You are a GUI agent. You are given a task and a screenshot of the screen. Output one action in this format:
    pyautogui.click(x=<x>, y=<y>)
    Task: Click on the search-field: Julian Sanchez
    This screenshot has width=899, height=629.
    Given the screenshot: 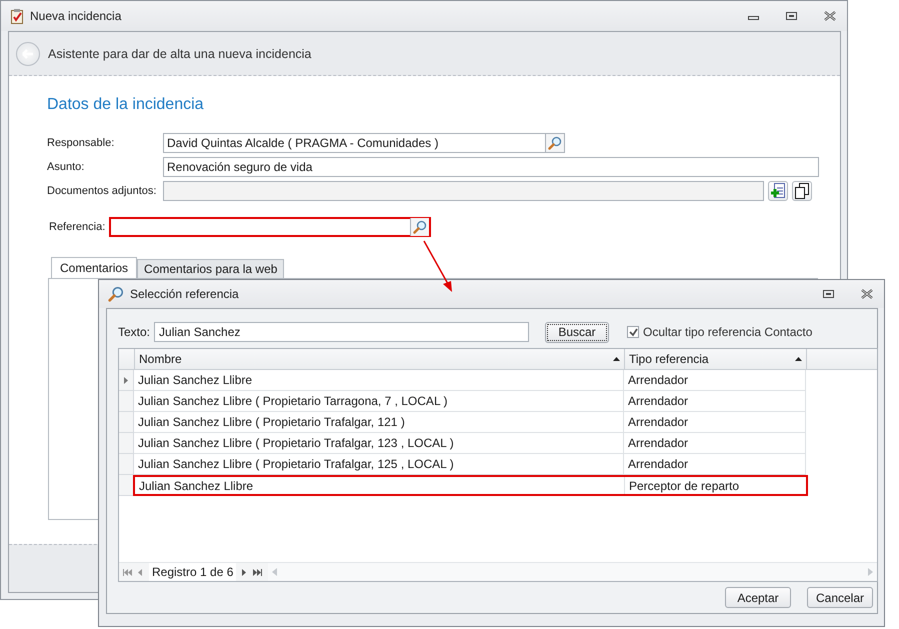 What is the action you would take?
    pyautogui.click(x=342, y=332)
    